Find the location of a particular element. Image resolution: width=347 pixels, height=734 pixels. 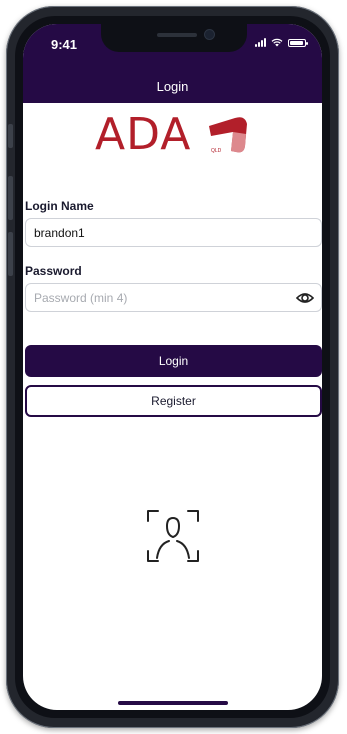

login-name-label: Login Name is located at coordinates (59, 206).